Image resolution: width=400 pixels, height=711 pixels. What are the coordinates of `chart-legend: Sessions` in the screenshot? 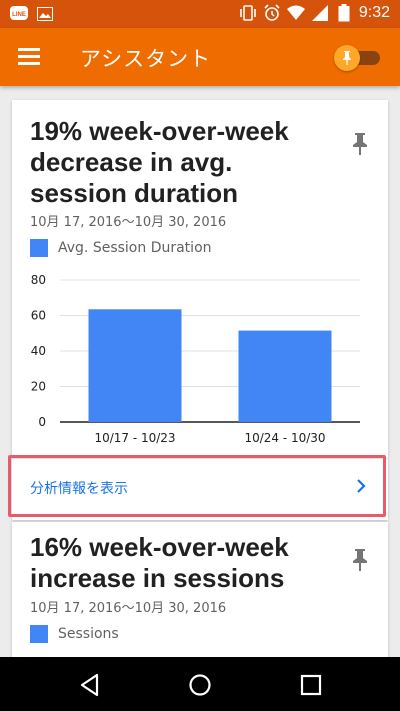 It's located at (74, 634).